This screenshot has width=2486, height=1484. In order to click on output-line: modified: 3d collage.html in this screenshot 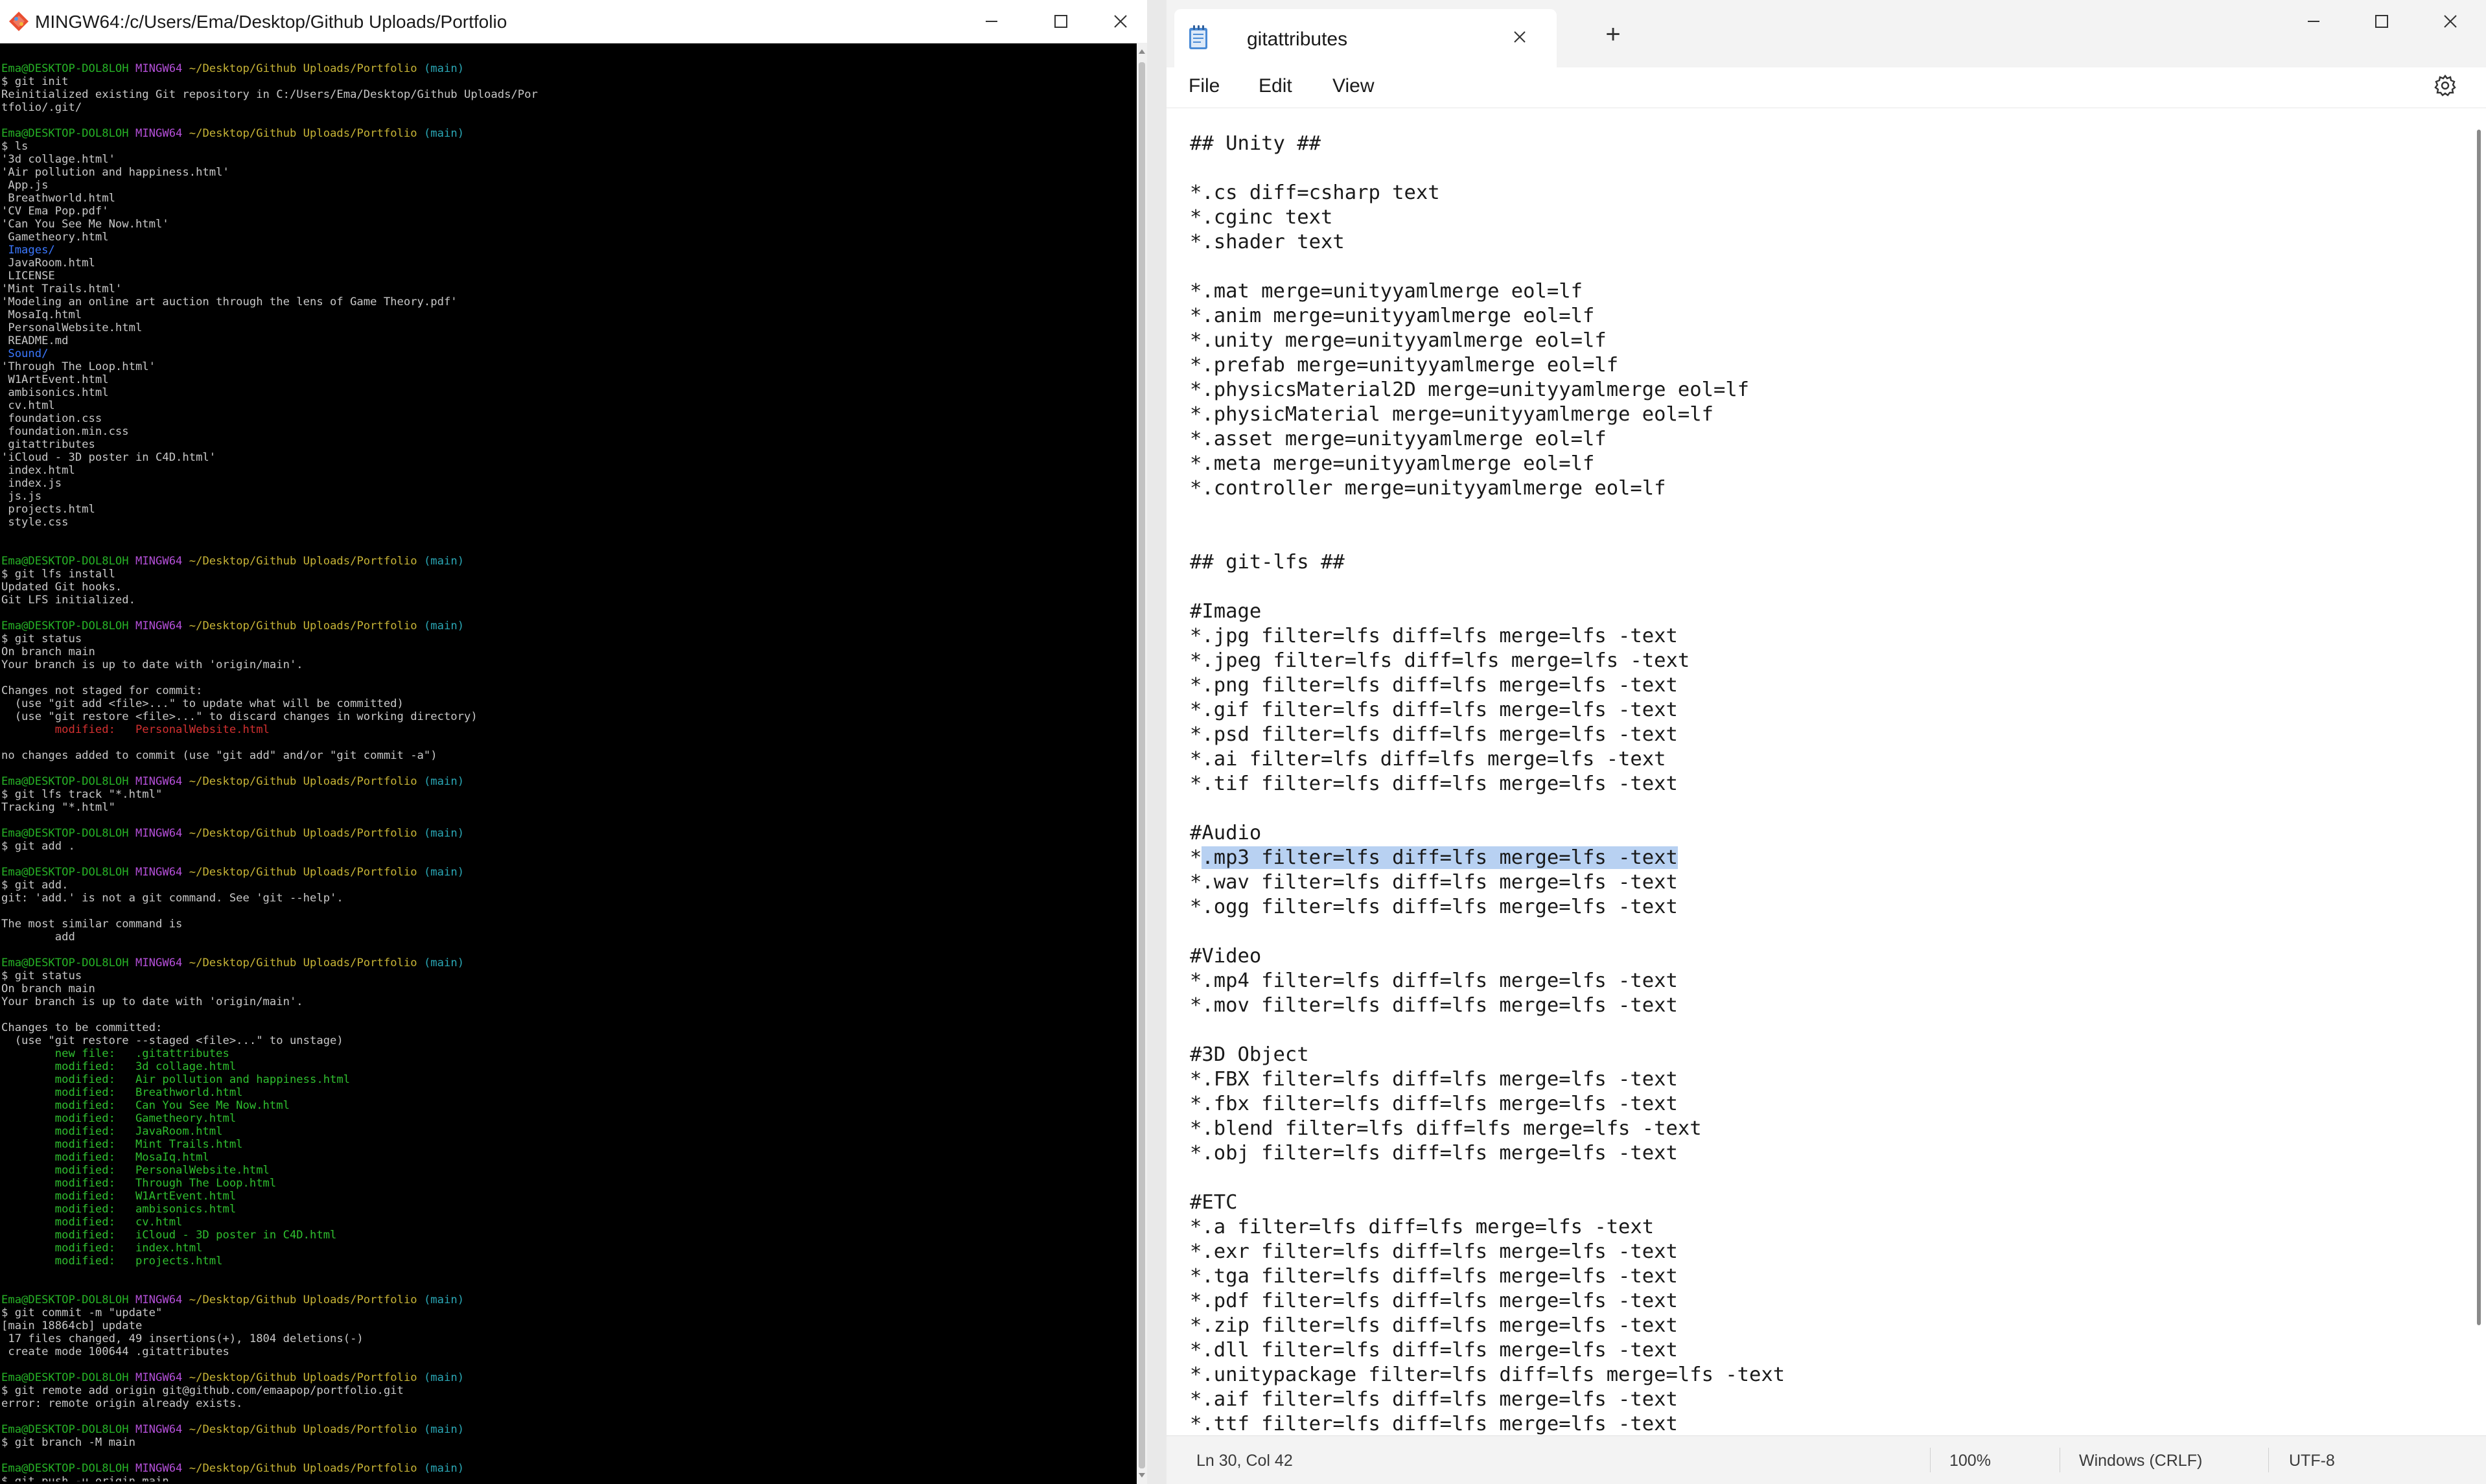, I will do `click(119, 1066)`.